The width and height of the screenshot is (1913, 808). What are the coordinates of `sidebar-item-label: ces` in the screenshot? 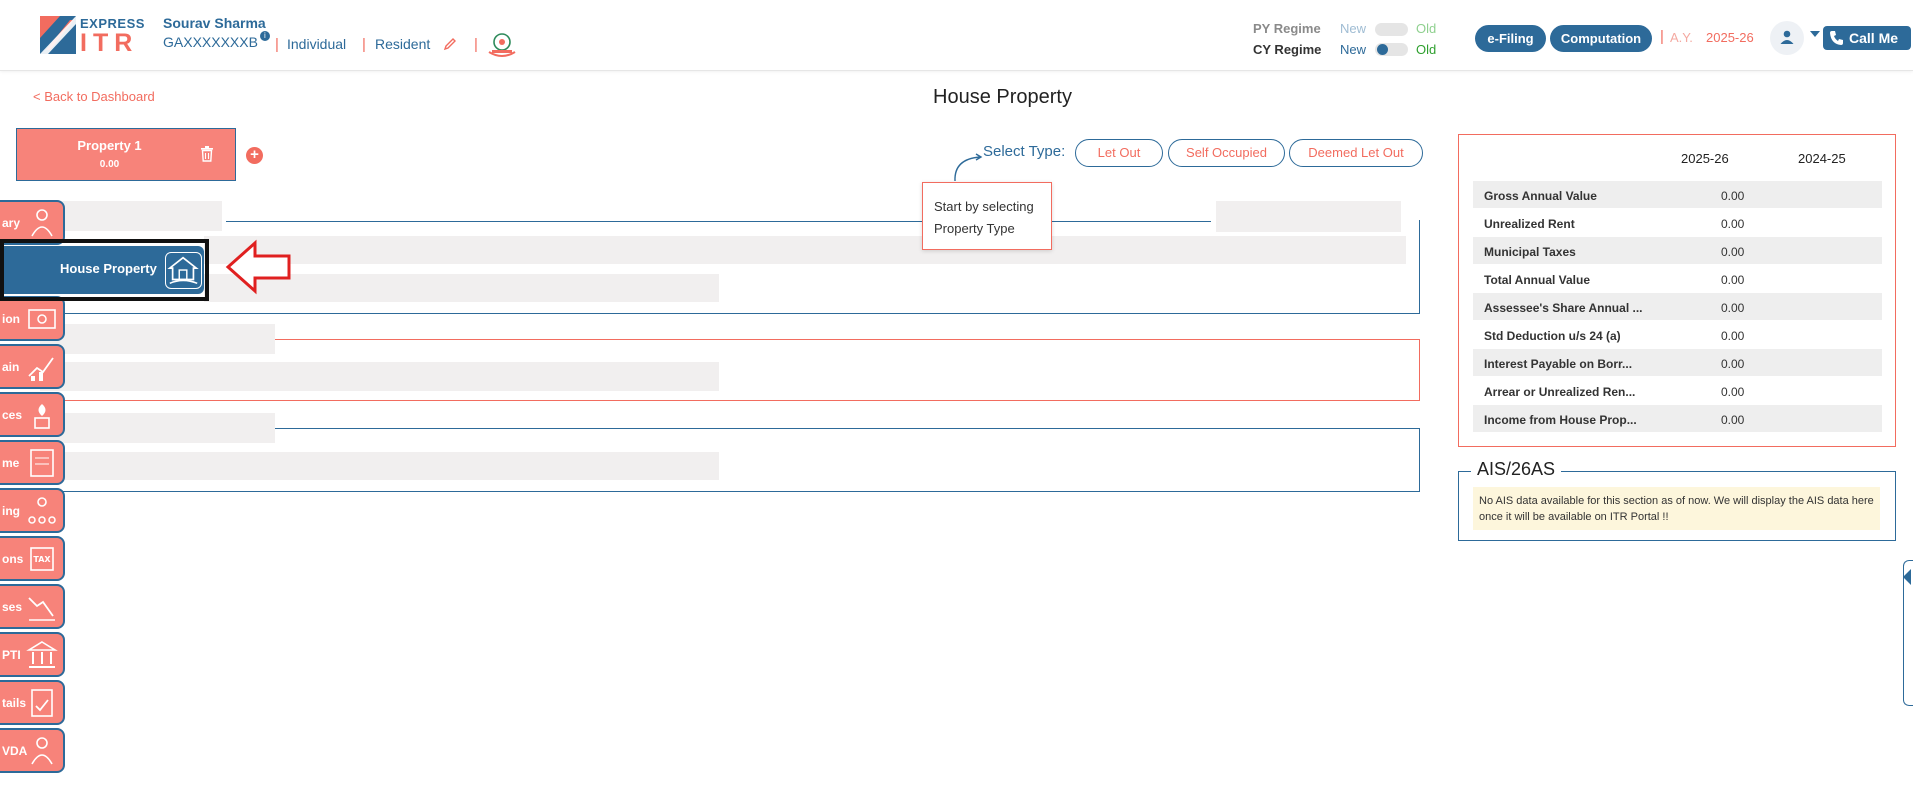 It's located at (12, 415).